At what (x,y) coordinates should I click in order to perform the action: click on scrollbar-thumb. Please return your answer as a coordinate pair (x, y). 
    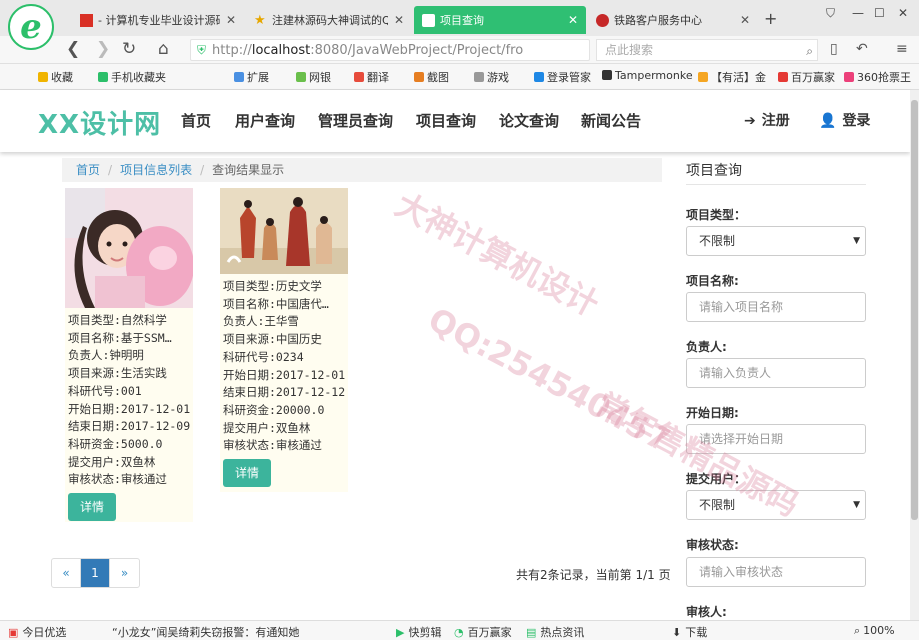
    Looking at the image, I should click on (914, 310).